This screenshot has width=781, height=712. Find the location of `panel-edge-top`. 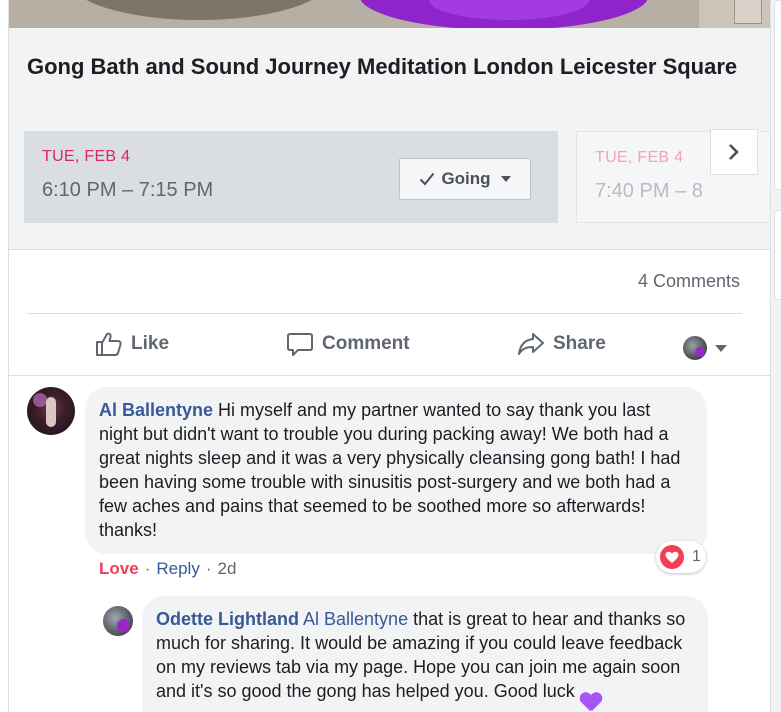

panel-edge-top is located at coordinates (777, 95).